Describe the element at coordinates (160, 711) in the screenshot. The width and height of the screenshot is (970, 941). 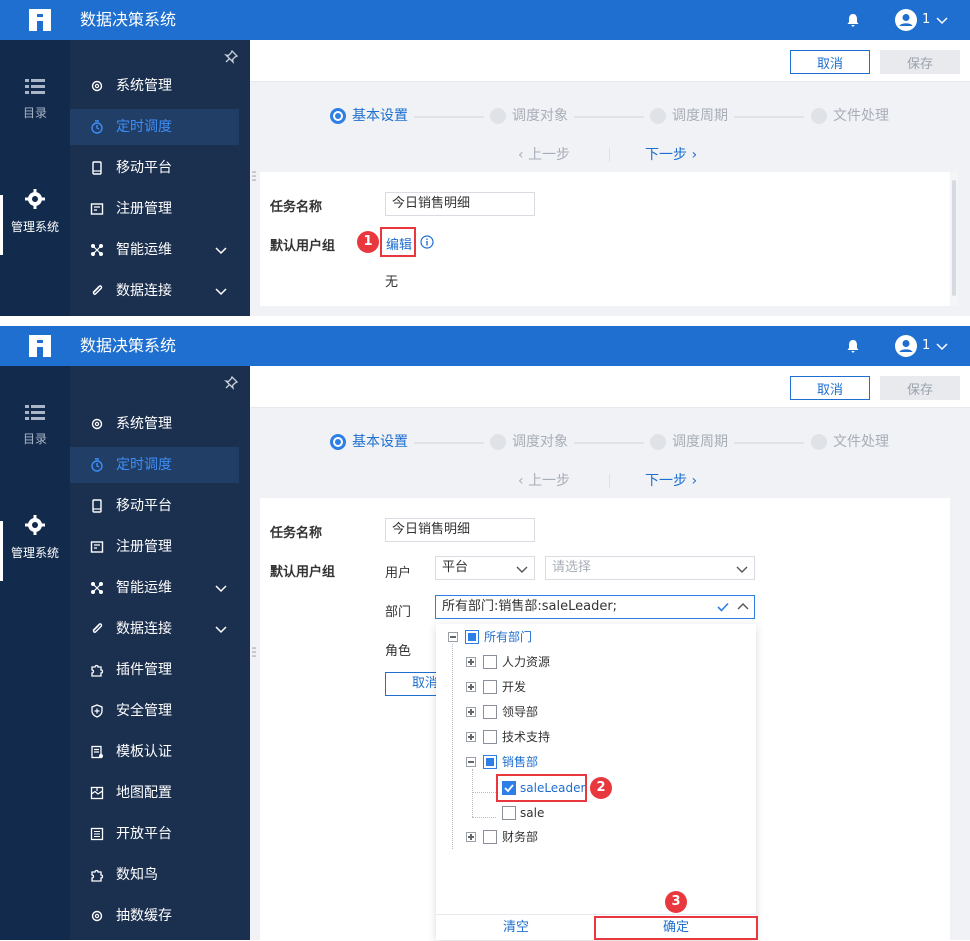
I see `menu-item-security: 安全管理` at that location.